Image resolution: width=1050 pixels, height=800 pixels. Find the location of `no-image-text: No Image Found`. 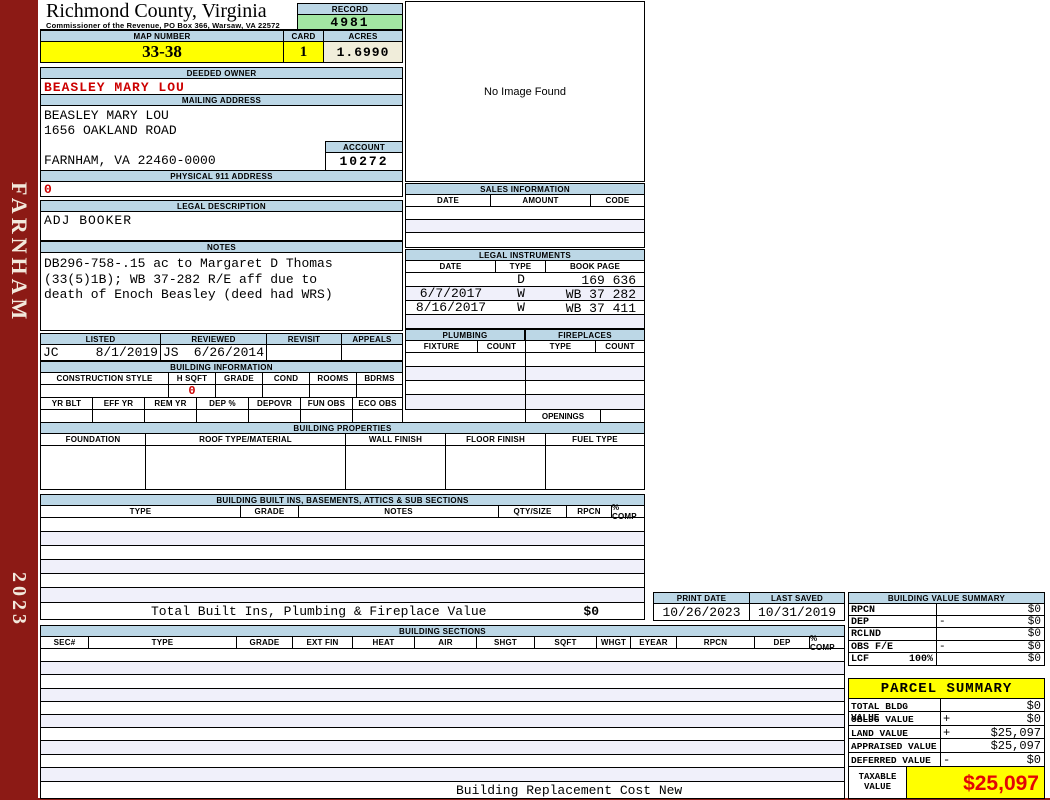

no-image-text: No Image Found is located at coordinates (525, 91).